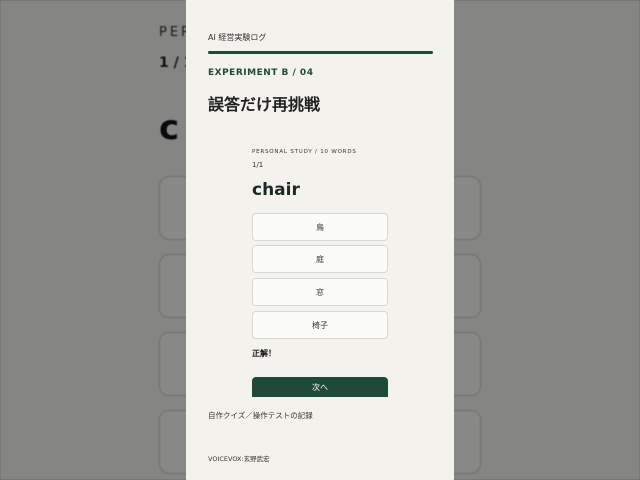  What do you see at coordinates (320, 52) in the screenshot?
I see `header-rule` at bounding box center [320, 52].